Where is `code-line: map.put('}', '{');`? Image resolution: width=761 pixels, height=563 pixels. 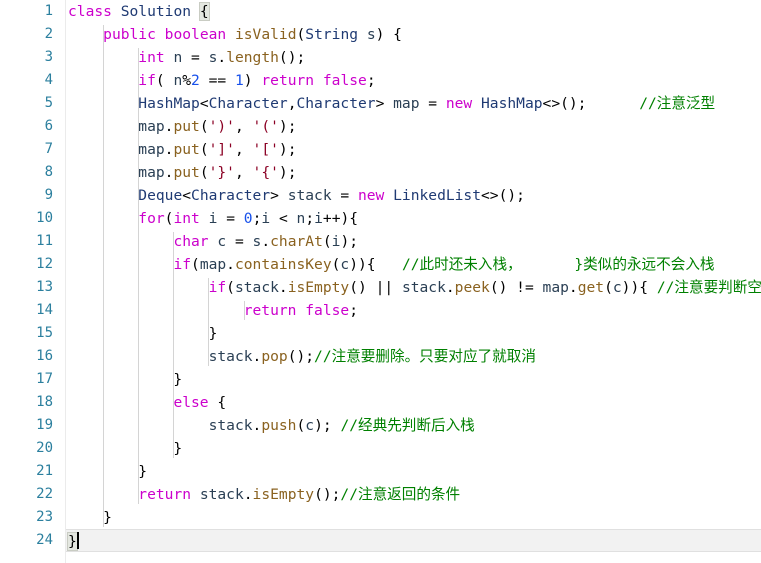
code-line: map.put('}', '{'); is located at coordinates (413, 172).